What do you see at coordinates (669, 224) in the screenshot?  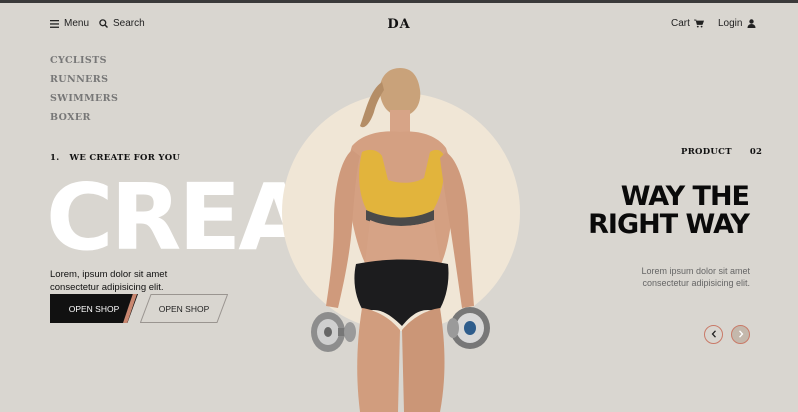 I see `headline-line-2: RIGHT WAY` at bounding box center [669, 224].